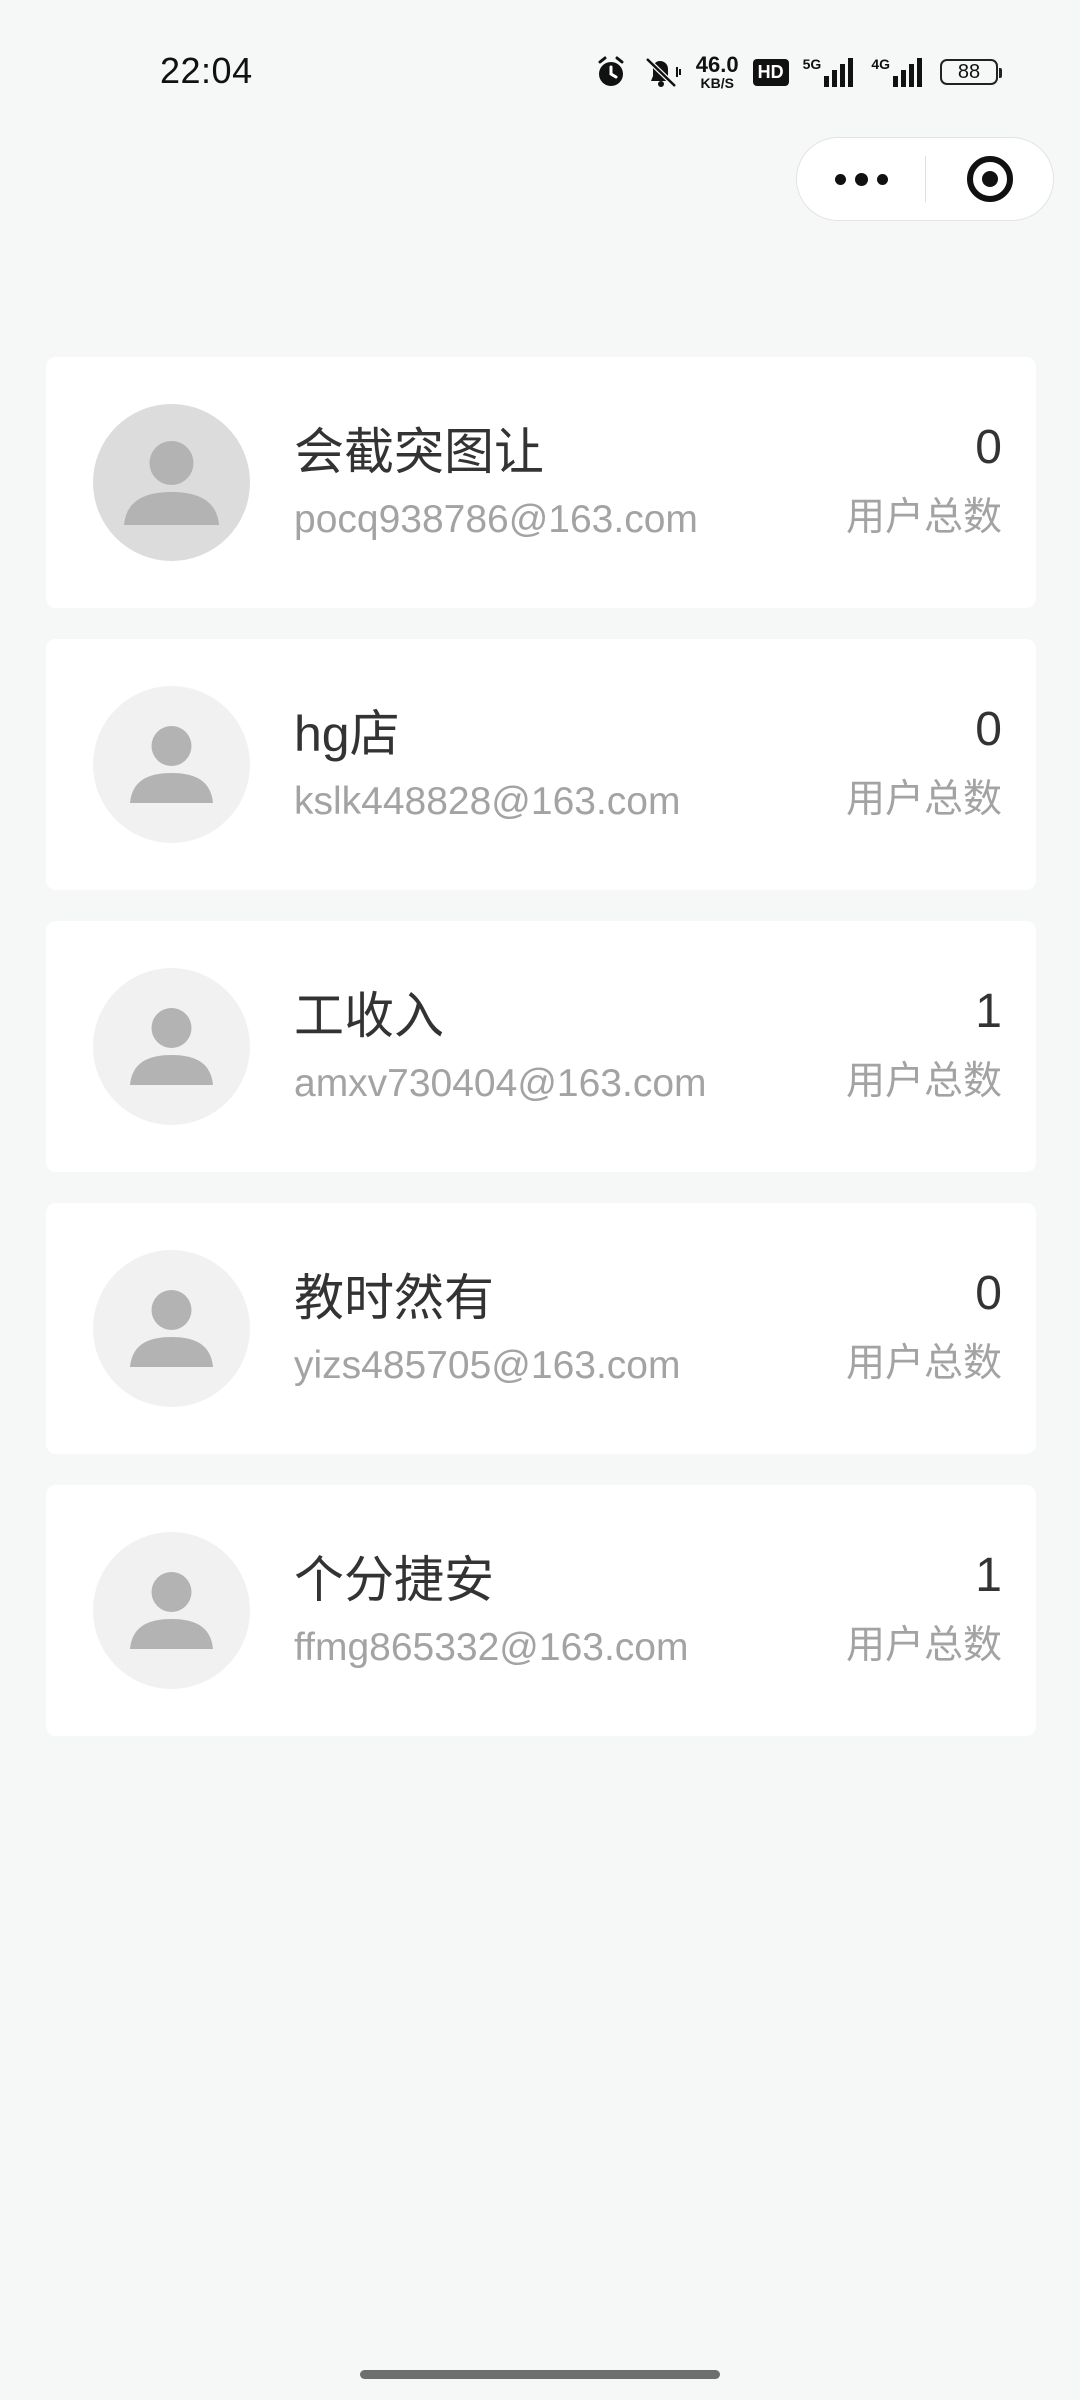 The width and height of the screenshot is (1080, 2400). Describe the element at coordinates (541, 764) in the screenshot. I see `shop-card: hg店 kslk448828@163.com 0 用户总数` at that location.